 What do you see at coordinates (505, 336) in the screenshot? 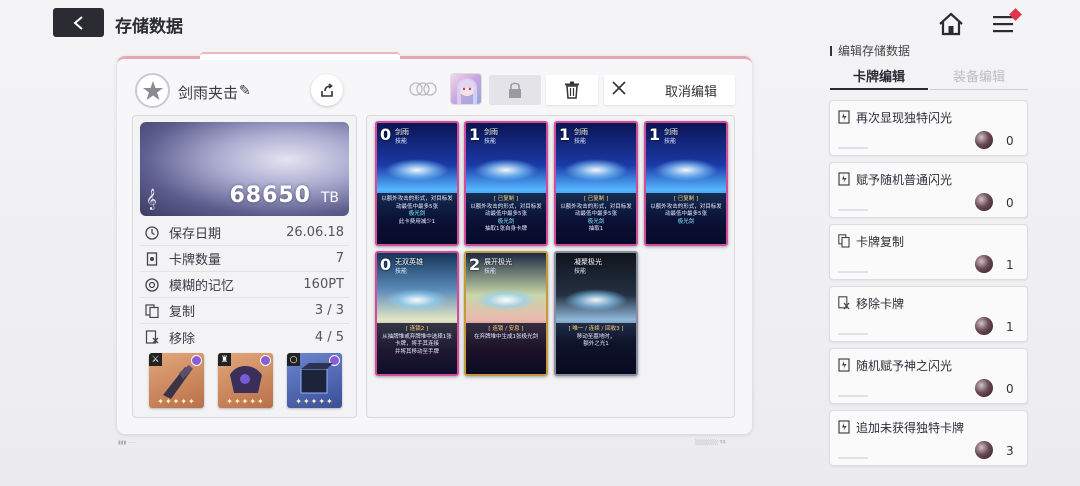
I see `card-text: 在弃牌堆中生成1张极光剑` at bounding box center [505, 336].